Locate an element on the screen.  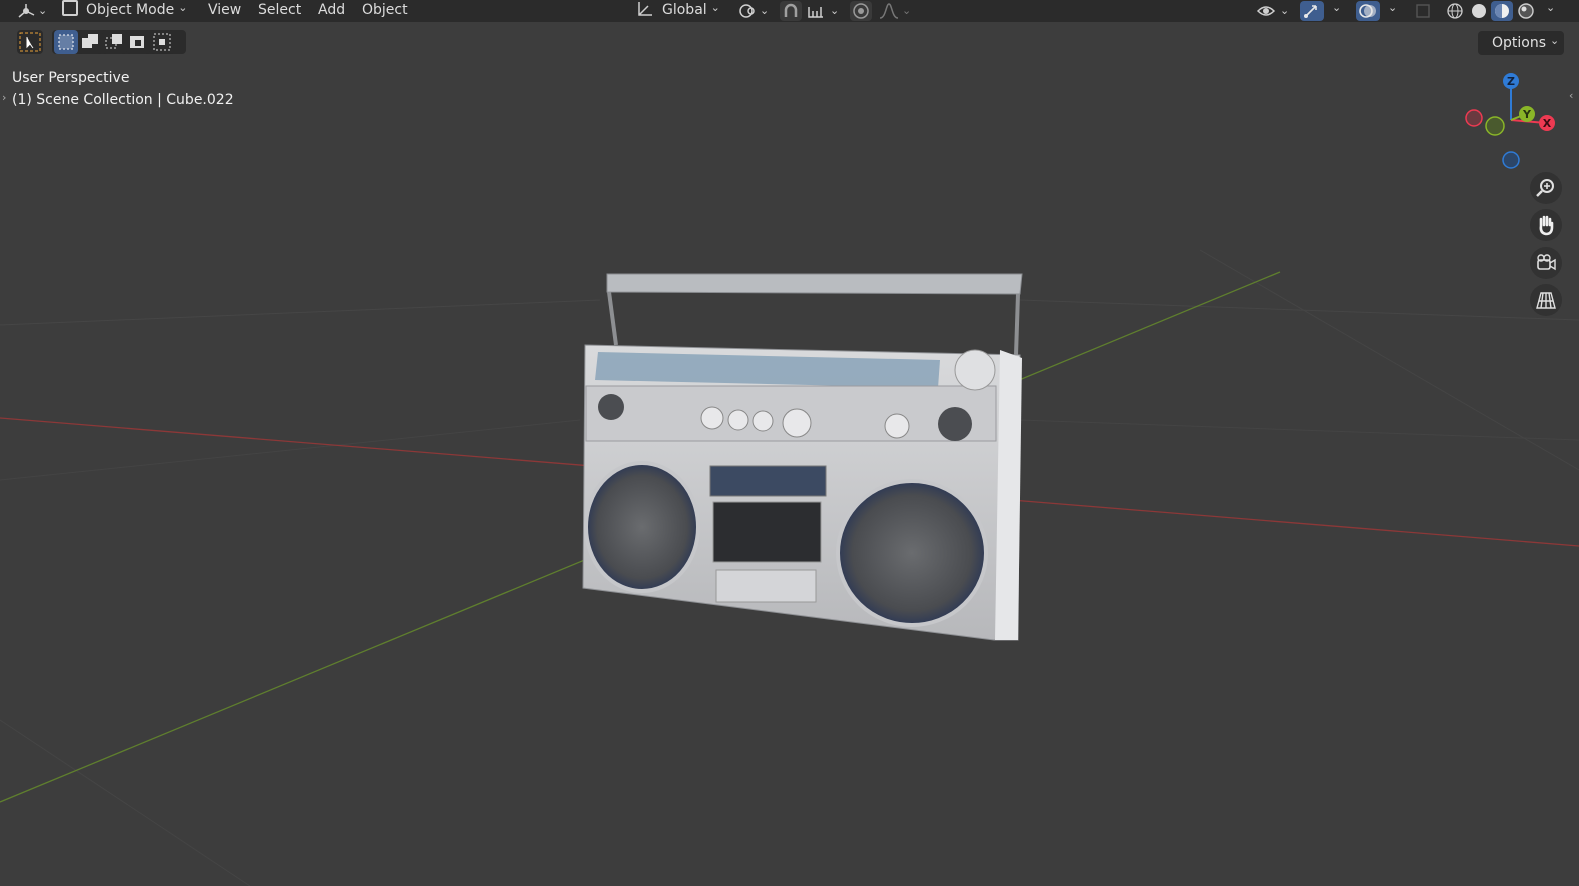
magnet-icon is located at coordinates (791, 10).